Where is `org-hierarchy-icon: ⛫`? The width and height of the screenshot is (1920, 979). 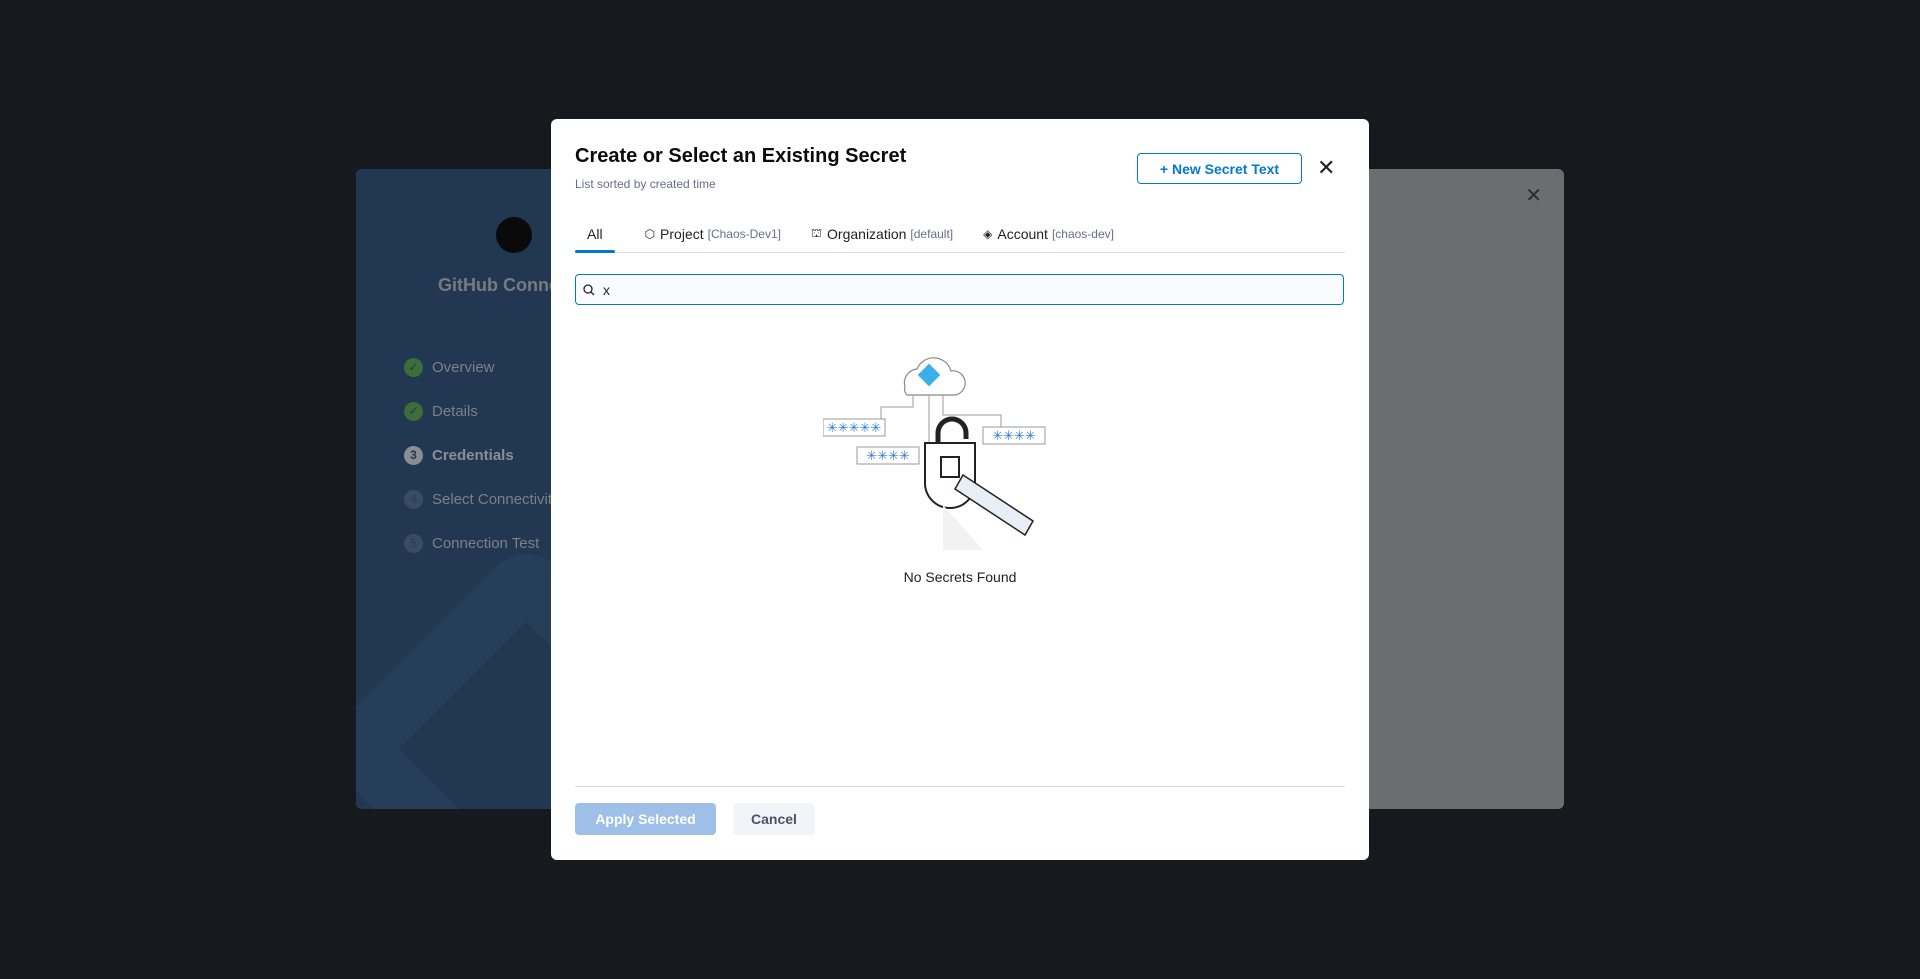 org-hierarchy-icon: ⛫ is located at coordinates (817, 232).